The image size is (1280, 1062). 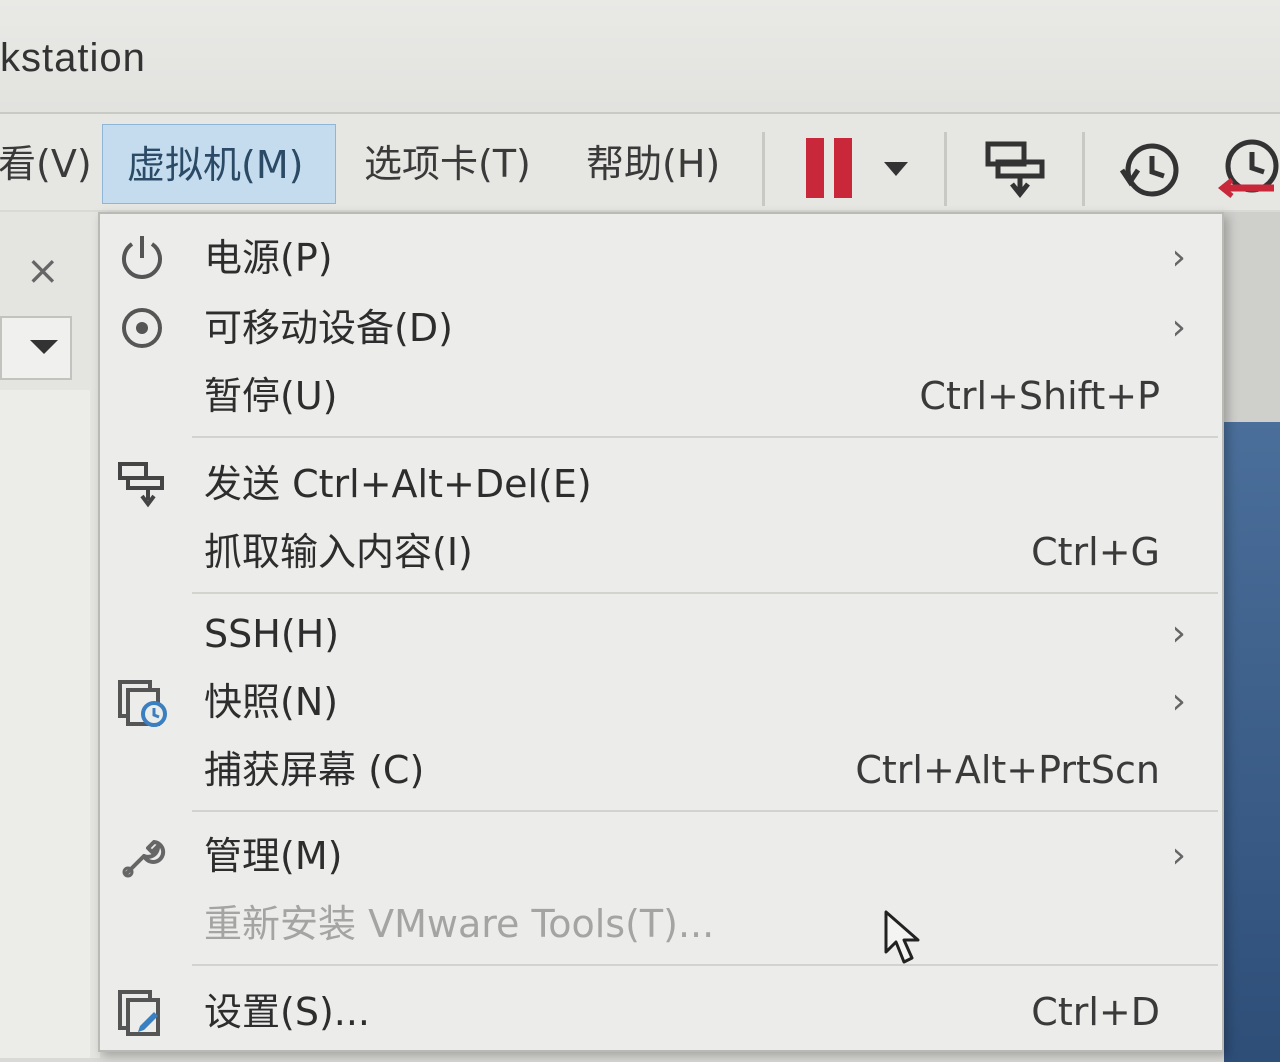 I want to click on menu-item-label: 电源(P), so click(x=268, y=258).